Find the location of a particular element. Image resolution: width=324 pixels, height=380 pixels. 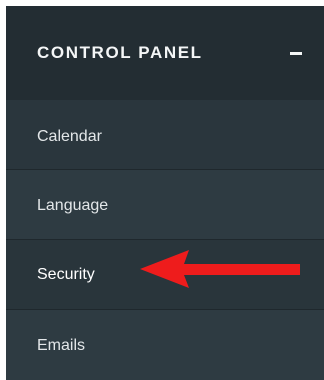

sidebar-item-label: Emails is located at coordinates (61, 345).